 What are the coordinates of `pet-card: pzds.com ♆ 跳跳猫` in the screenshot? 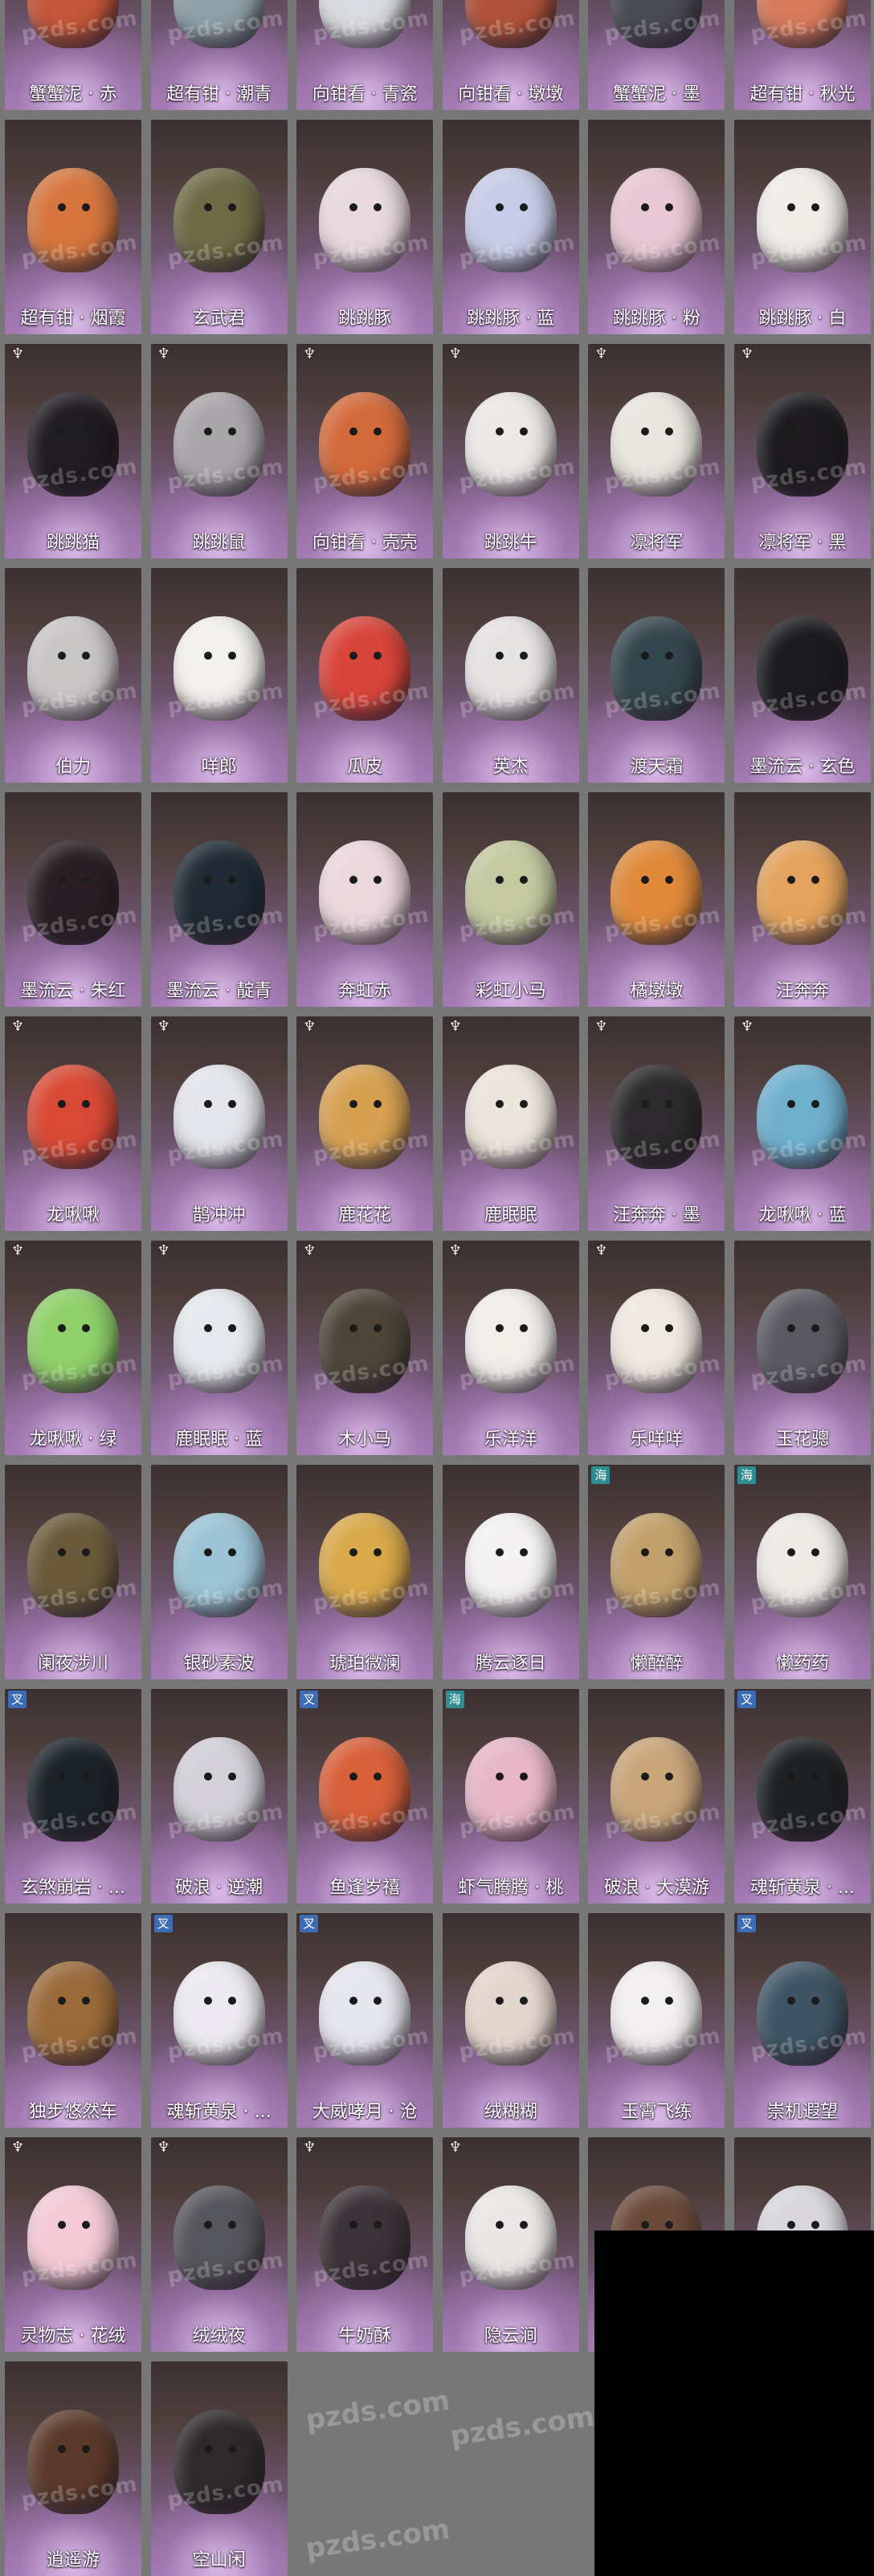 It's located at (73, 451).